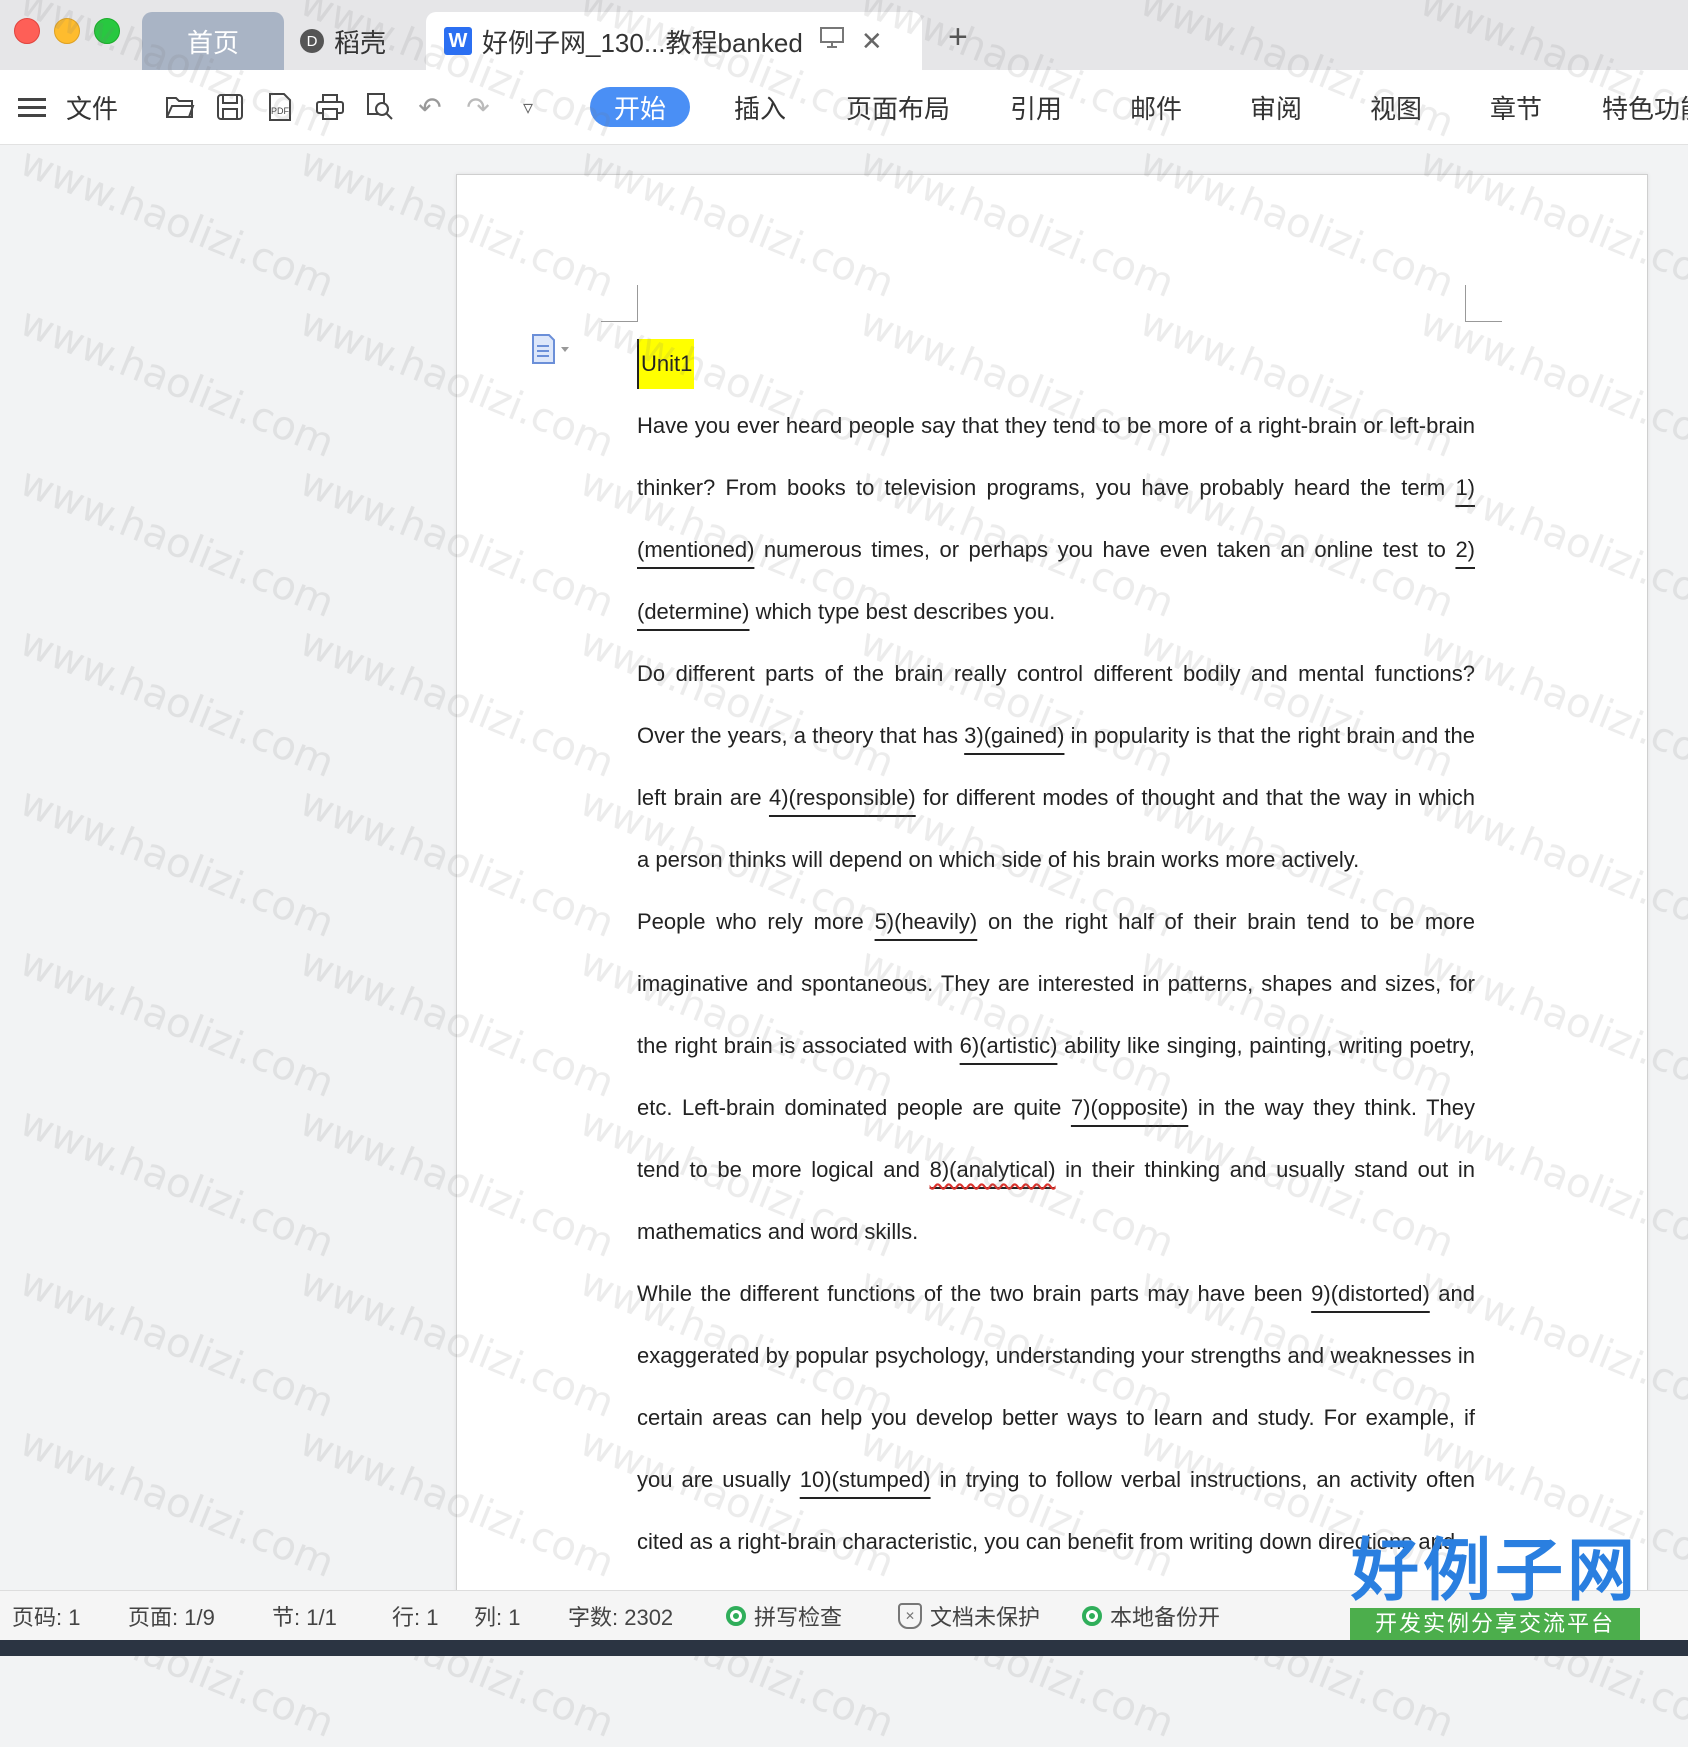 Image resolution: width=1688 pixels, height=1747 pixels. Describe the element at coordinates (1276, 107) in the screenshot. I see `ribbon-tab-review: 审阅` at that location.